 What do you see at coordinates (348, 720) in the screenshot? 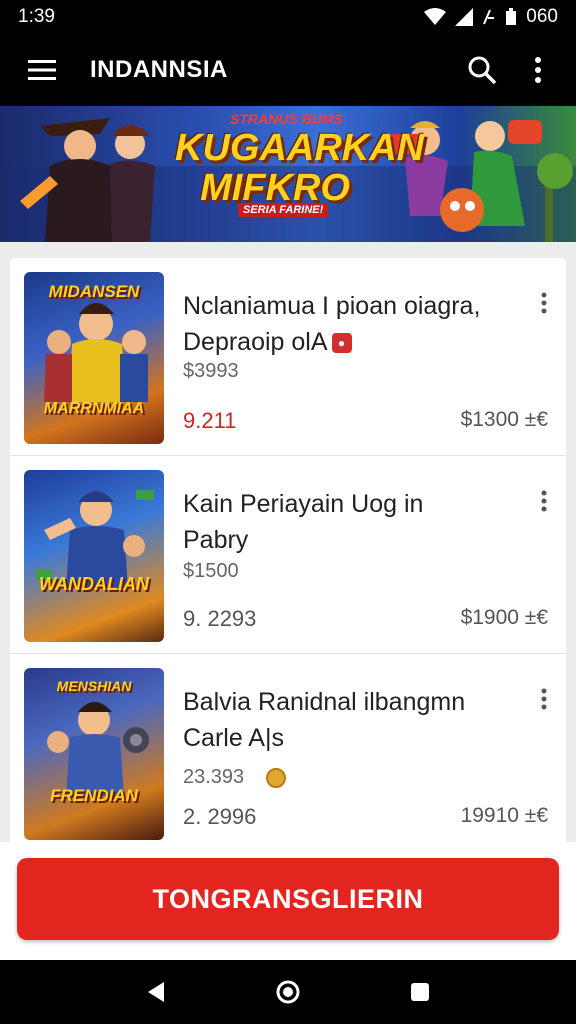
I see `item-title: Balvia Ranidnal ilbangmn Carle A|s` at bounding box center [348, 720].